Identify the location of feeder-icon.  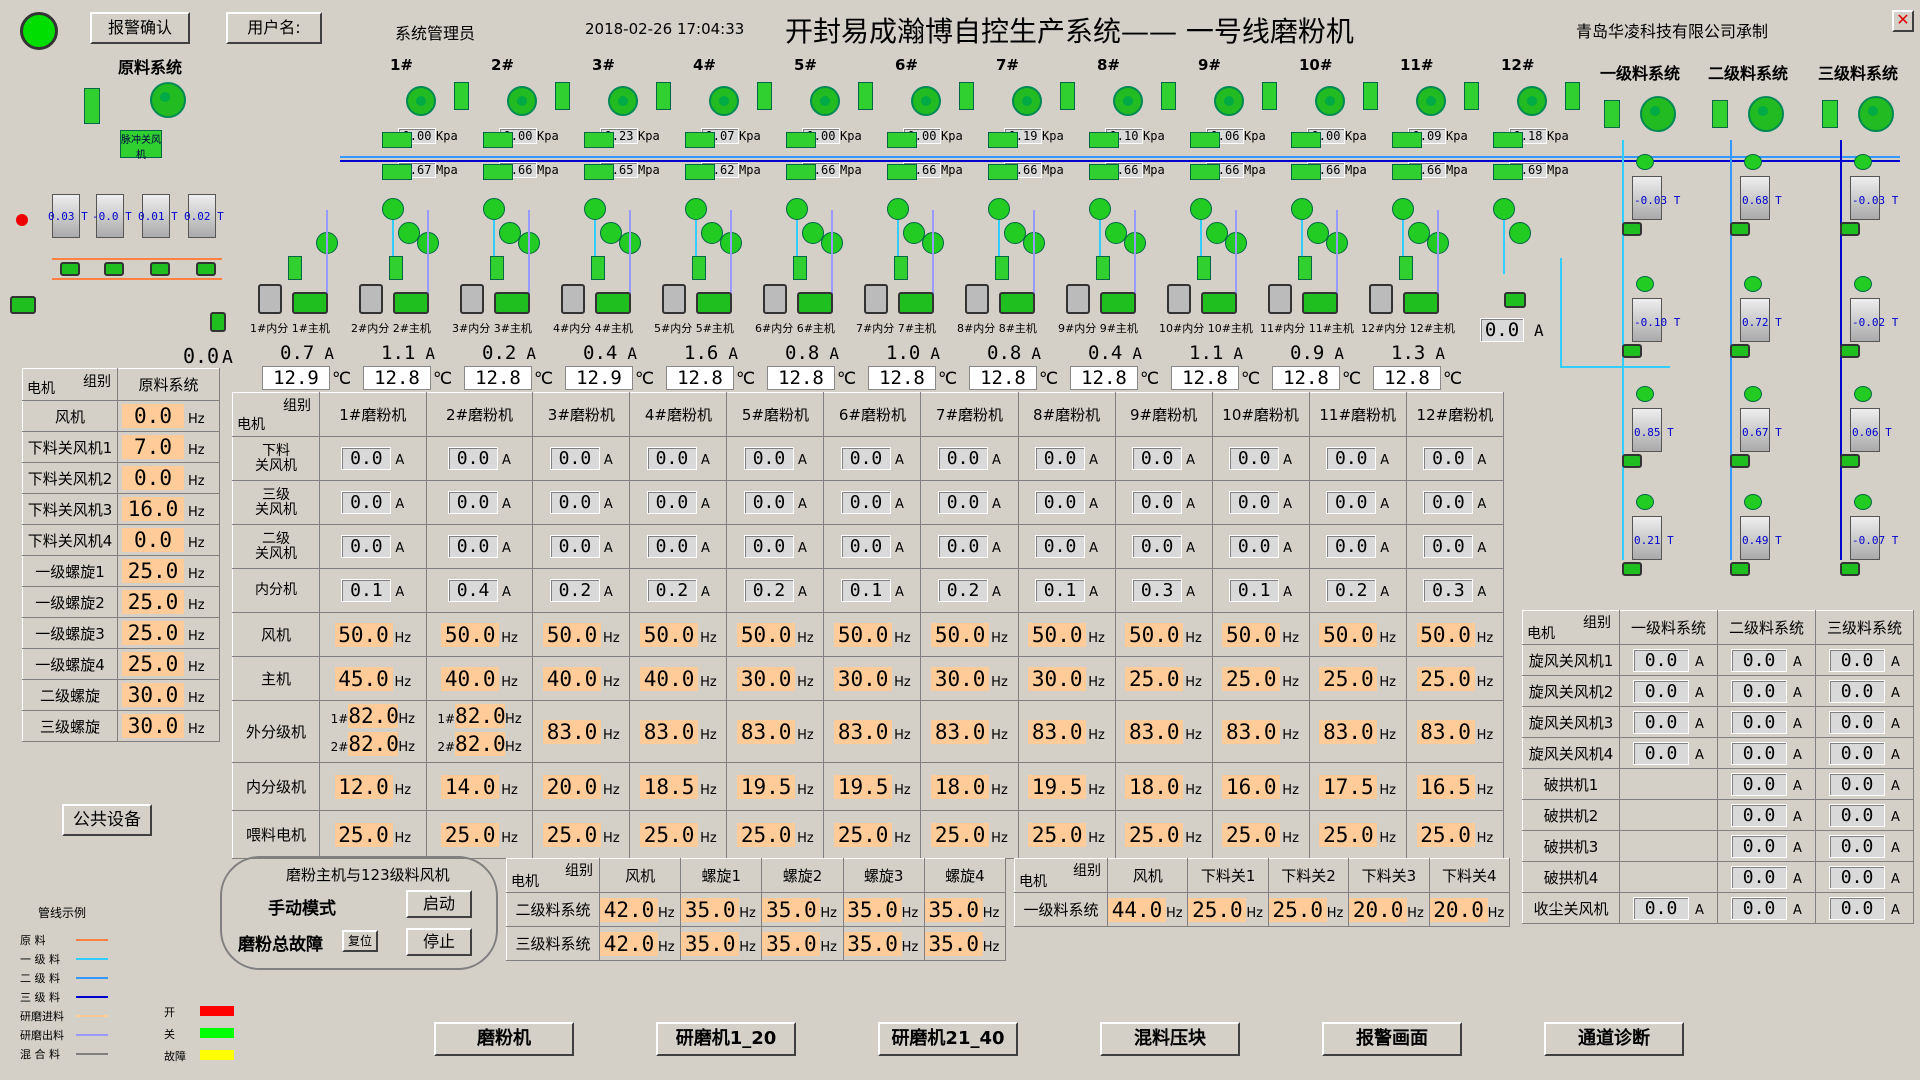
(1103, 268).